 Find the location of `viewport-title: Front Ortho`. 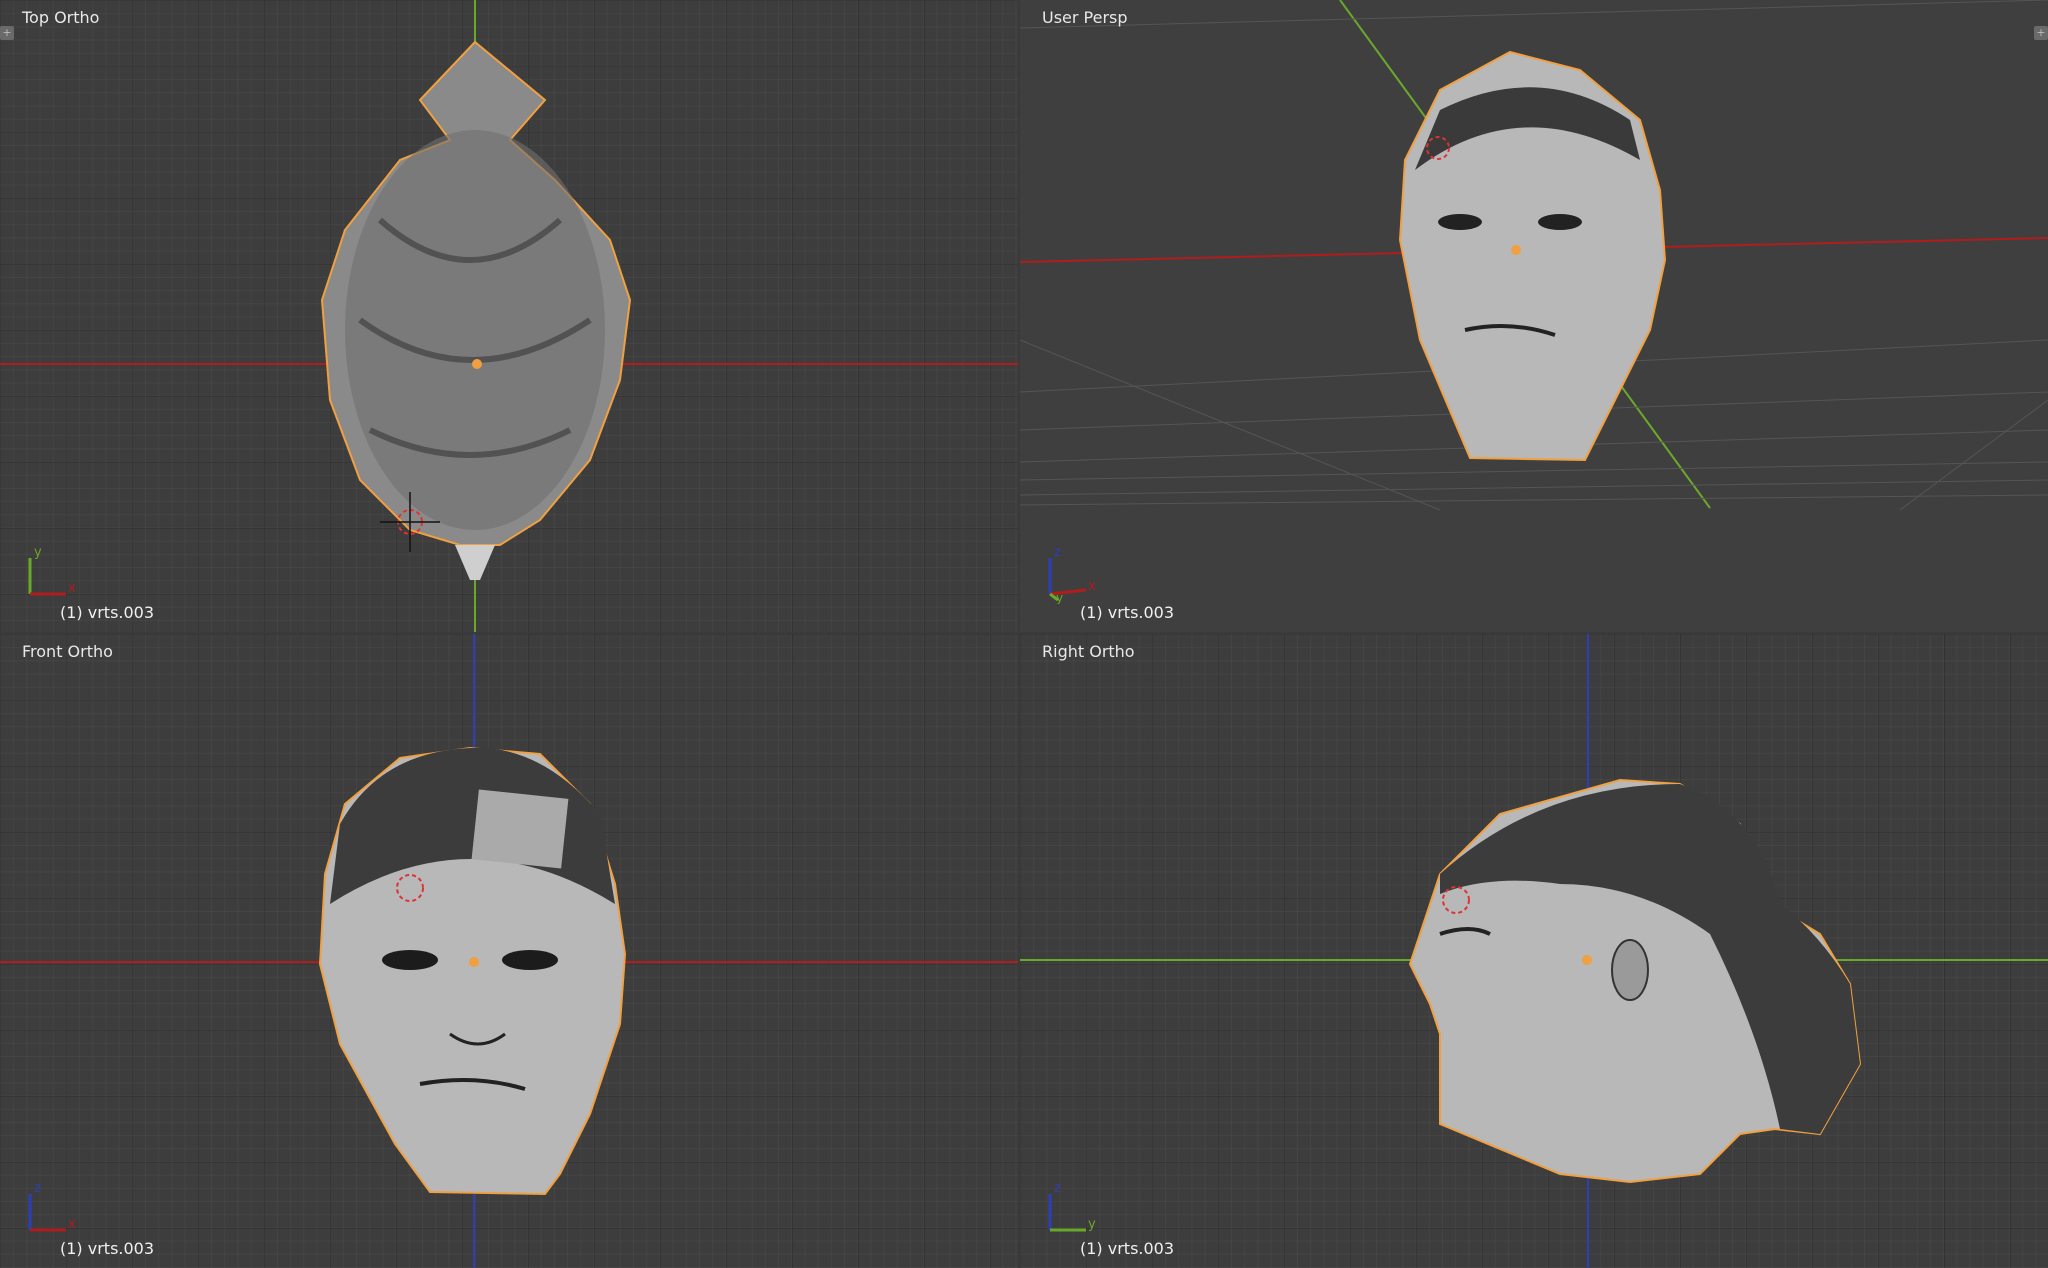

viewport-title: Front Ortho is located at coordinates (67, 651).